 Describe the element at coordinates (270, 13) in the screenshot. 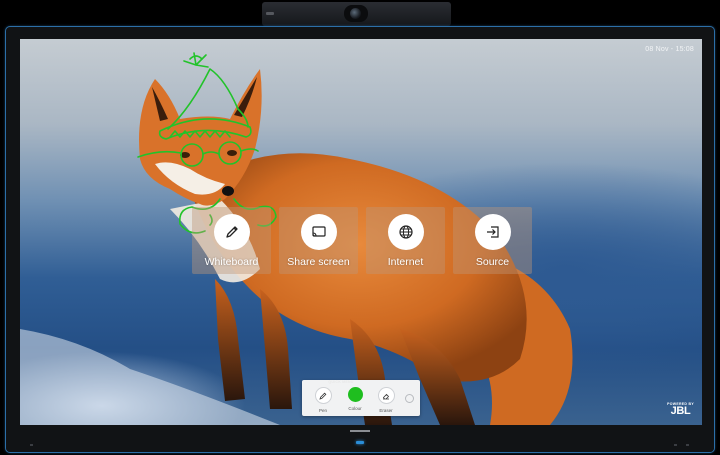

I see `camera-brand-mark` at that location.